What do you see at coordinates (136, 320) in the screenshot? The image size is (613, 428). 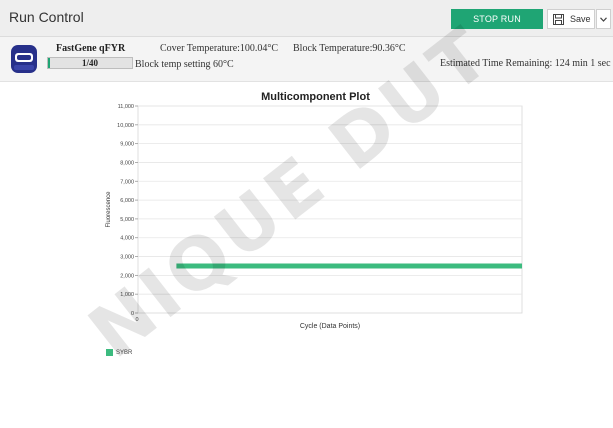 I see `x-tick-label: 0` at bounding box center [136, 320].